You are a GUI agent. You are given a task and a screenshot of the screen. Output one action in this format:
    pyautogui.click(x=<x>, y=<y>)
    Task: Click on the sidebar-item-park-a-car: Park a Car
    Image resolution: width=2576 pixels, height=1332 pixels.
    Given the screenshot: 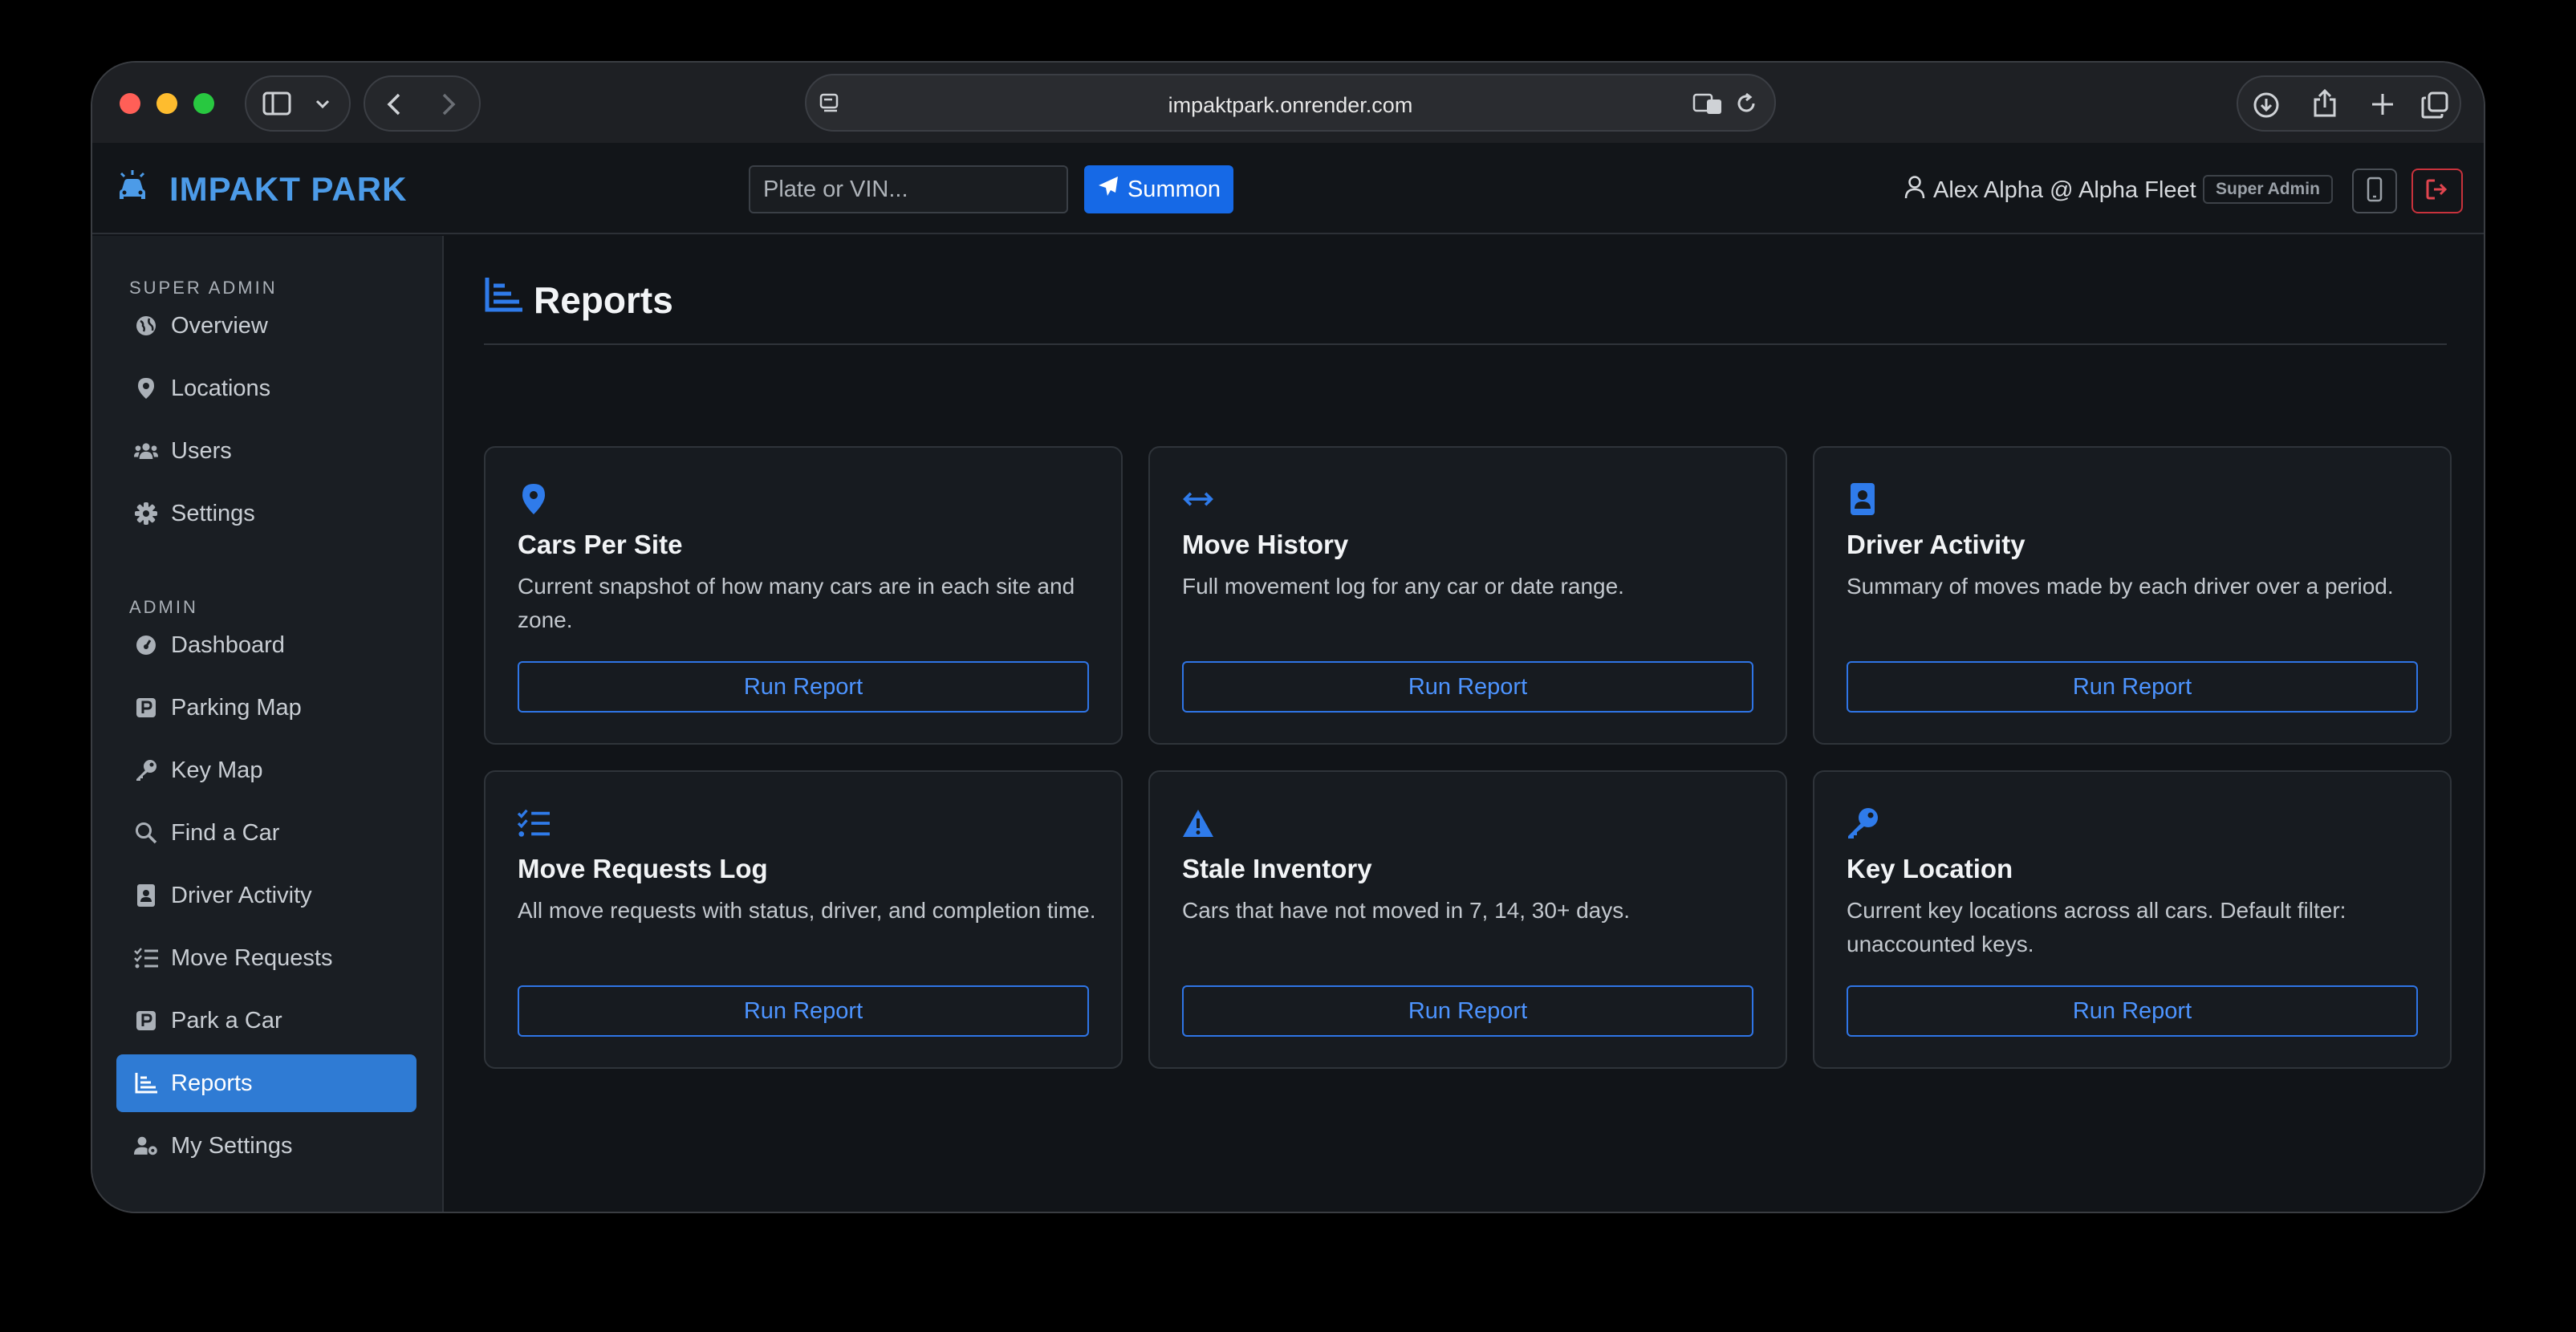 What is the action you would take?
    pyautogui.click(x=266, y=1021)
    